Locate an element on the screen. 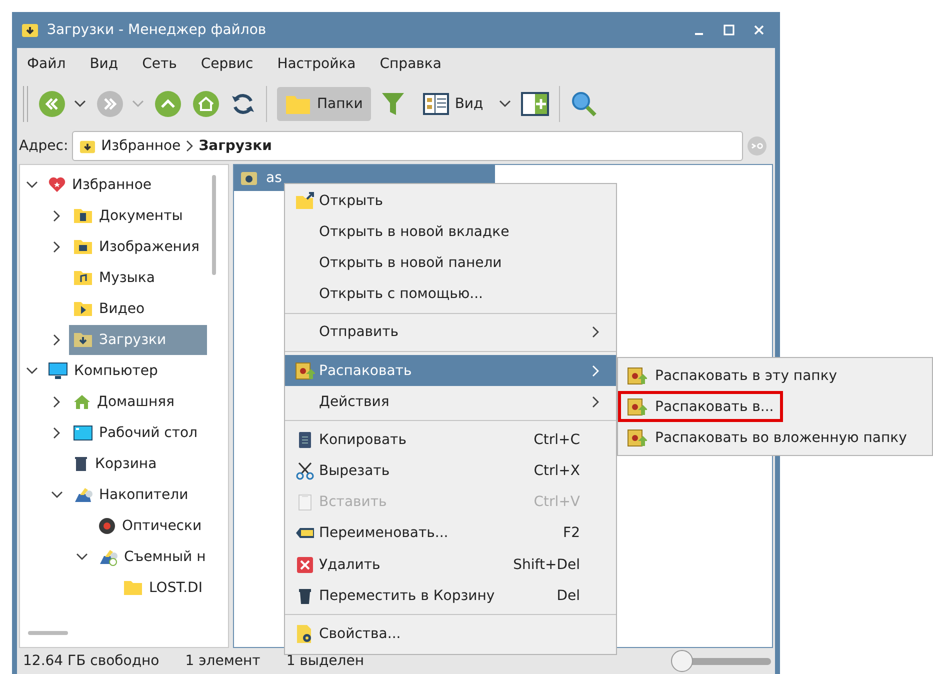 The width and height of the screenshot is (933, 674). menu-item: Действия is located at coordinates (450, 402).